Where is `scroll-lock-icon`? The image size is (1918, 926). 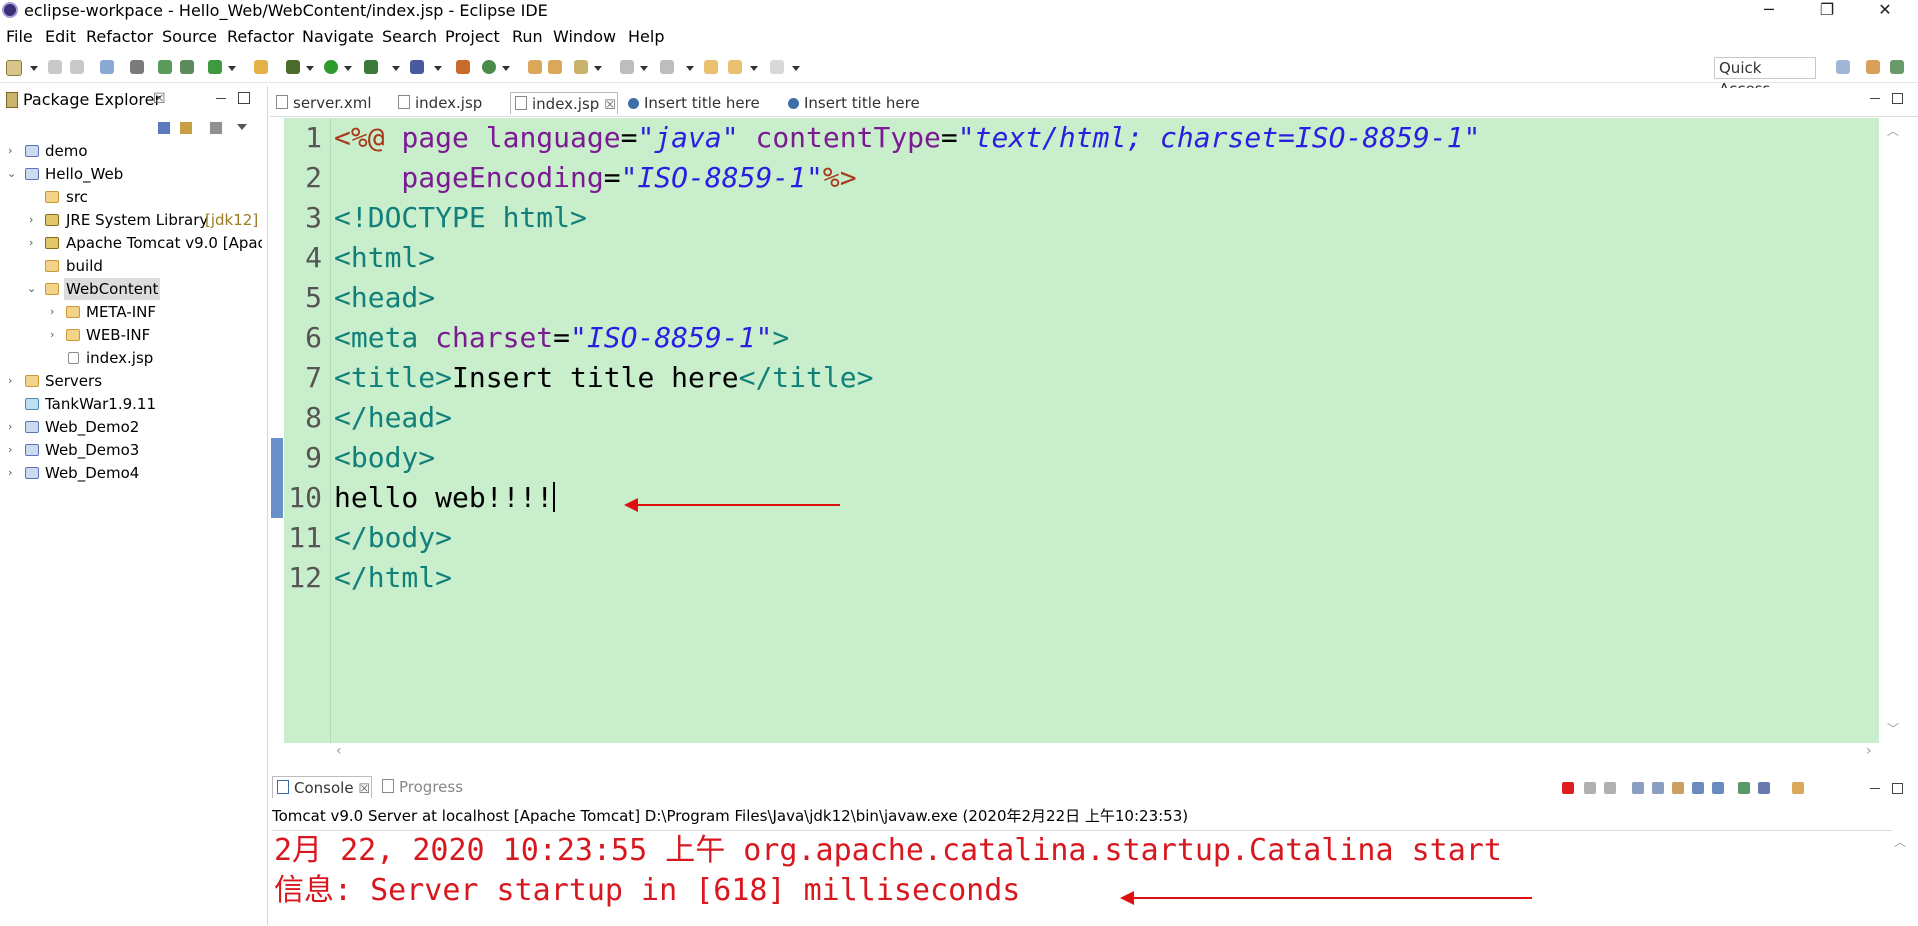 scroll-lock-icon is located at coordinates (1658, 788).